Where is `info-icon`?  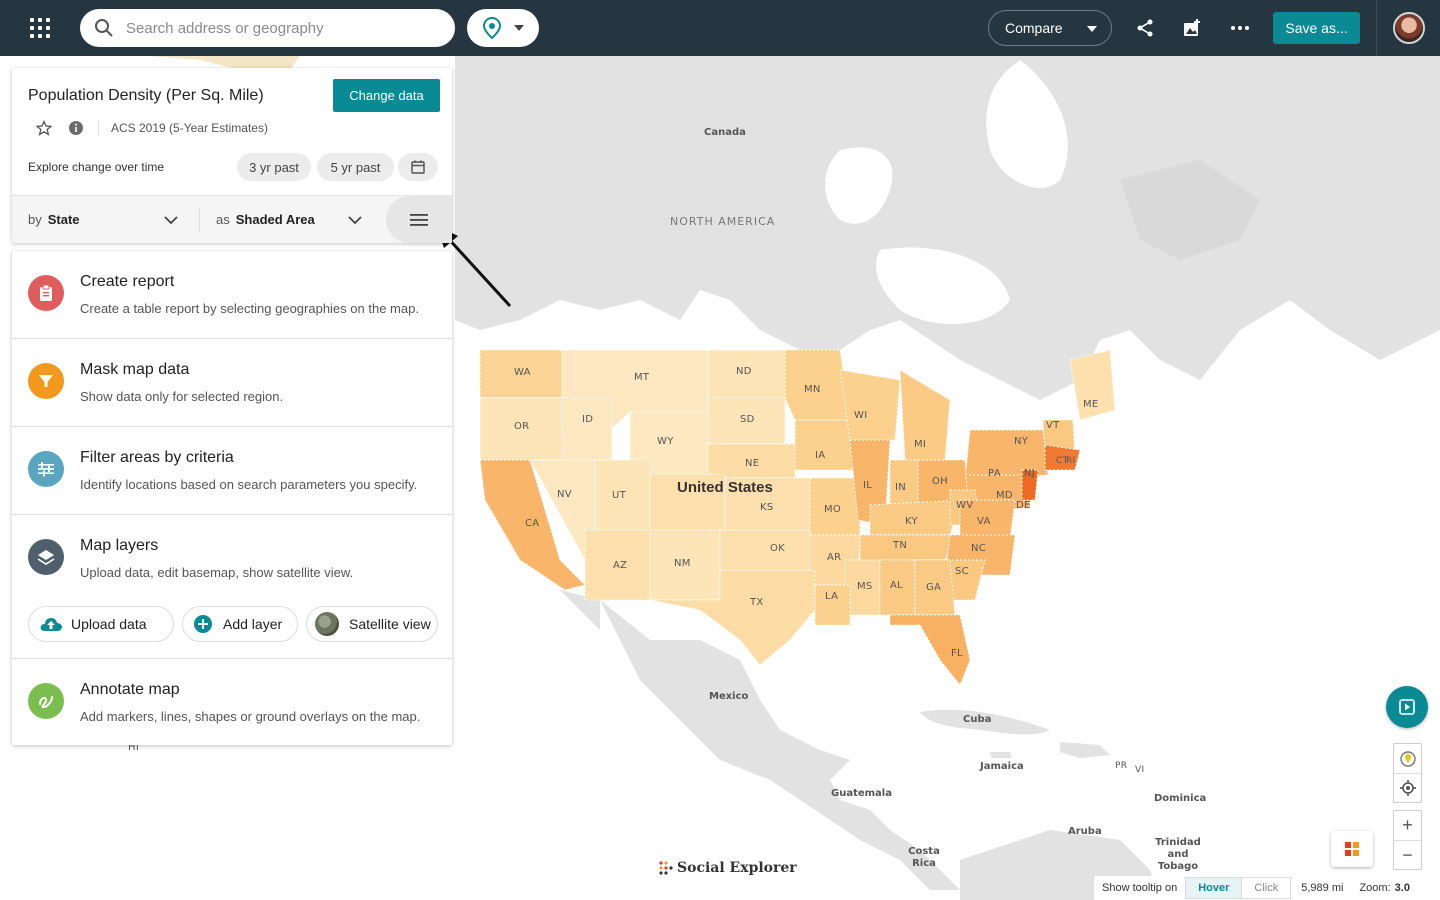 info-icon is located at coordinates (76, 128).